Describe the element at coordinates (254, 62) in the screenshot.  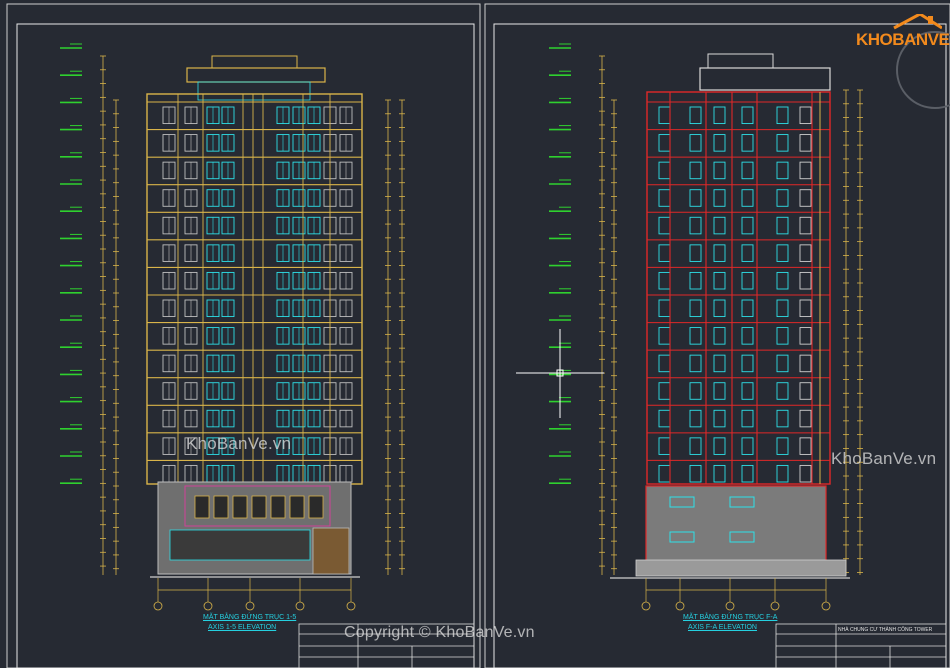
I see `roof-top` at that location.